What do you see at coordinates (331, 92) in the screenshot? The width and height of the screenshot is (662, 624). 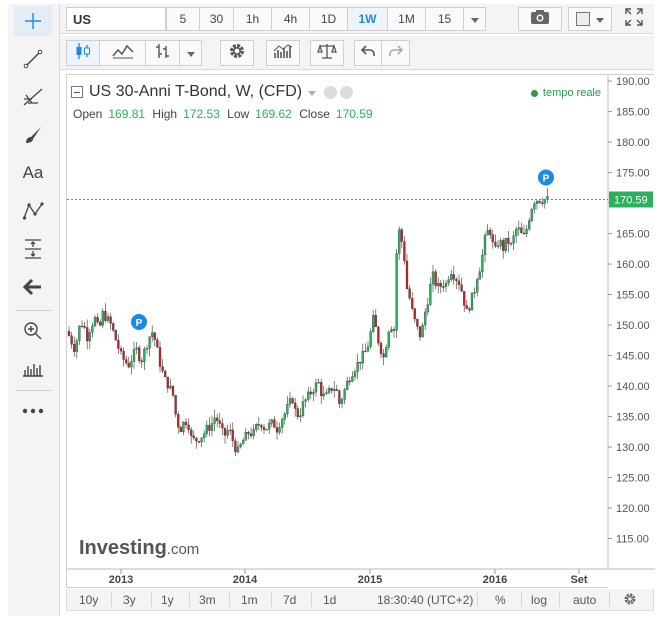 I see `eye-icon` at bounding box center [331, 92].